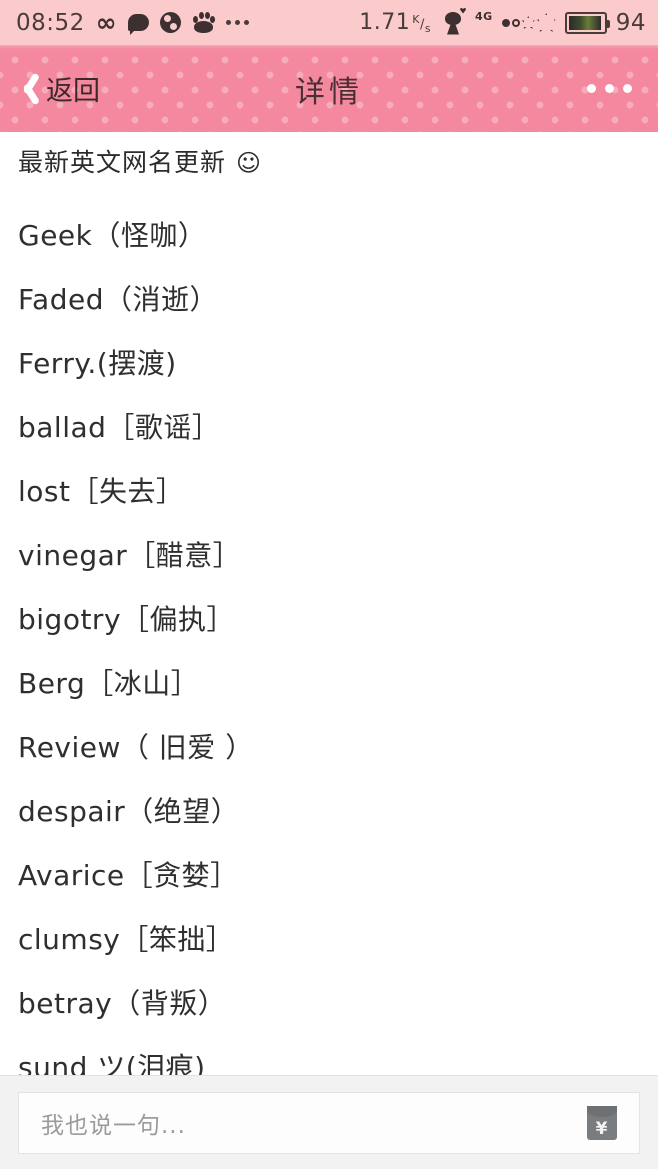 The height and width of the screenshot is (1169, 658). Describe the element at coordinates (136, 747) in the screenshot. I see `list-item: Review（ 旧爱 ）` at that location.